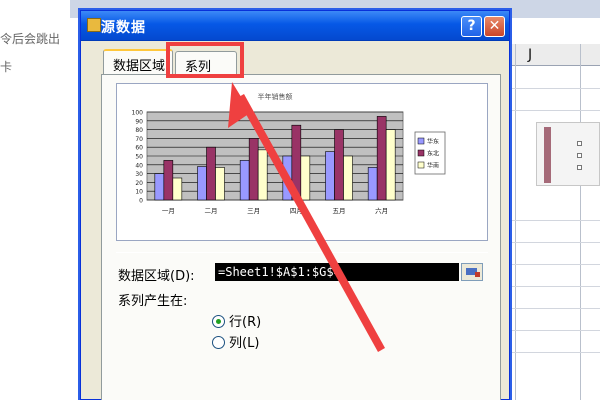 The width and height of the screenshot is (600, 400). Describe the element at coordinates (302, 252) in the screenshot. I see `separator` at that location.